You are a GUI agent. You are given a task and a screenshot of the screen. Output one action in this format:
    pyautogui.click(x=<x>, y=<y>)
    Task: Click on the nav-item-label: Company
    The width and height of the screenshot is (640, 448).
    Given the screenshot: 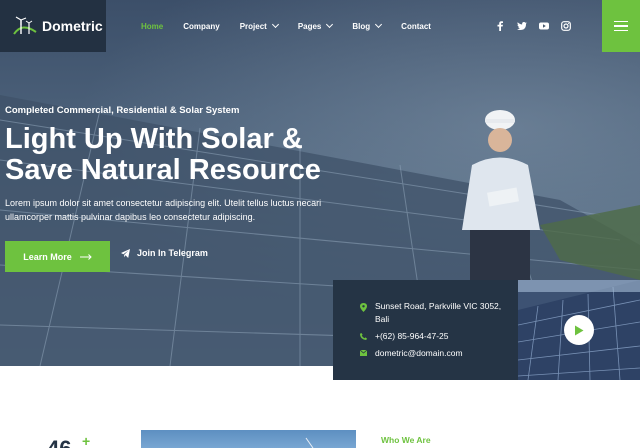 What is the action you would take?
    pyautogui.click(x=201, y=26)
    